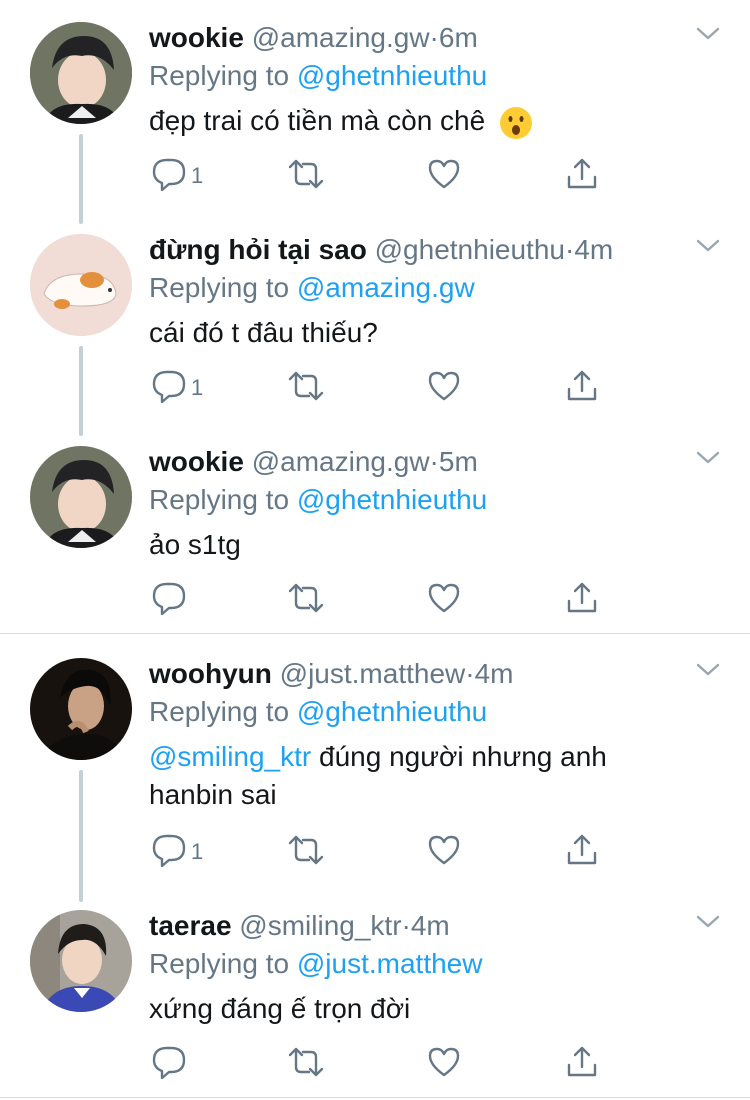 The image size is (750, 1100). I want to click on tweet-text: xứng đáng ế trọn đời, so click(429, 1009).